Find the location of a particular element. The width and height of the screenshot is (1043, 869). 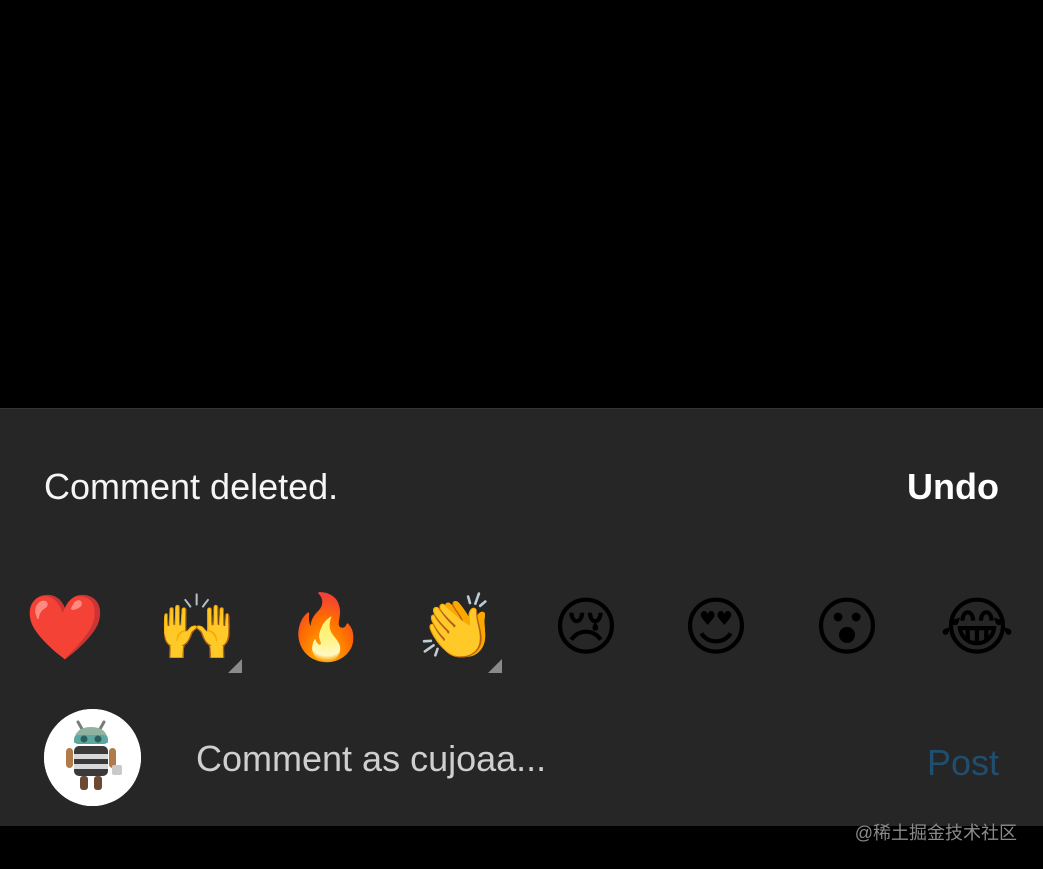

snackbar: Comment deleted. Undo is located at coordinates (521, 484).